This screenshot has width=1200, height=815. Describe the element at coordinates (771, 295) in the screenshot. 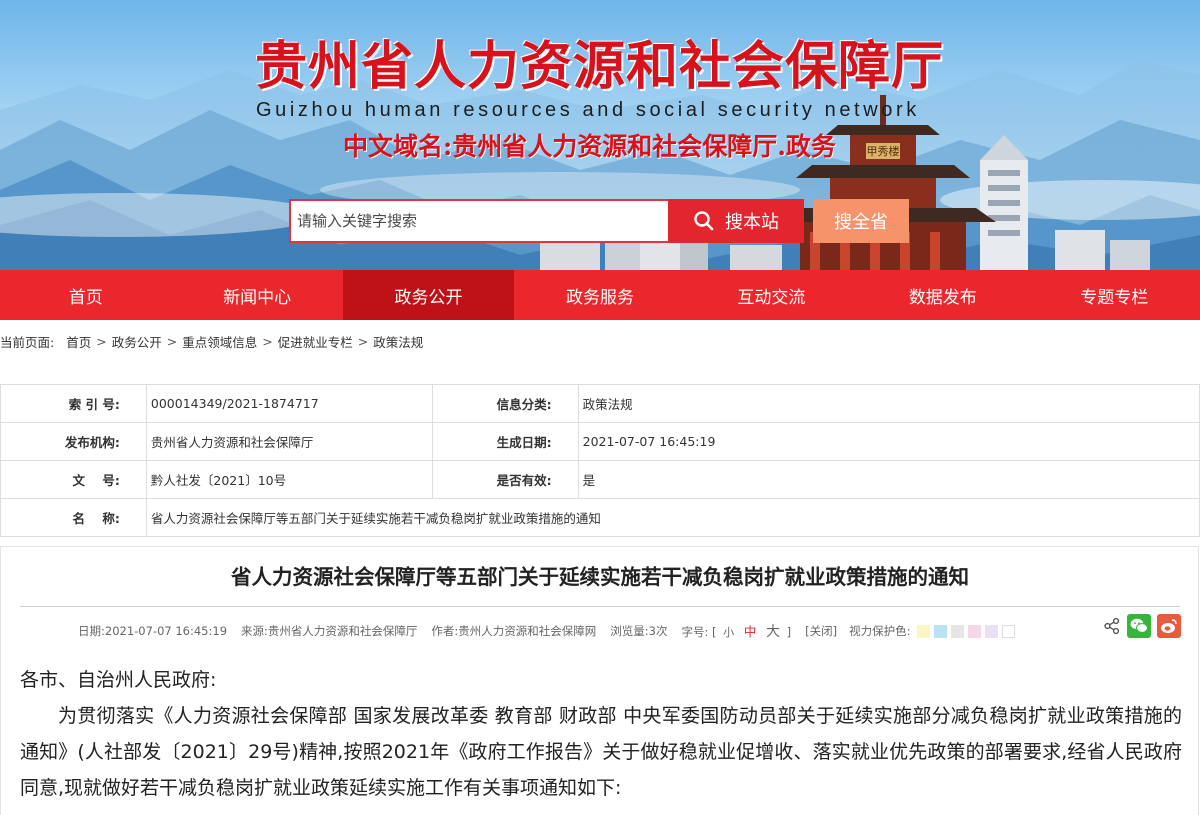

I see `nav-item-interaction: 互动交流` at that location.